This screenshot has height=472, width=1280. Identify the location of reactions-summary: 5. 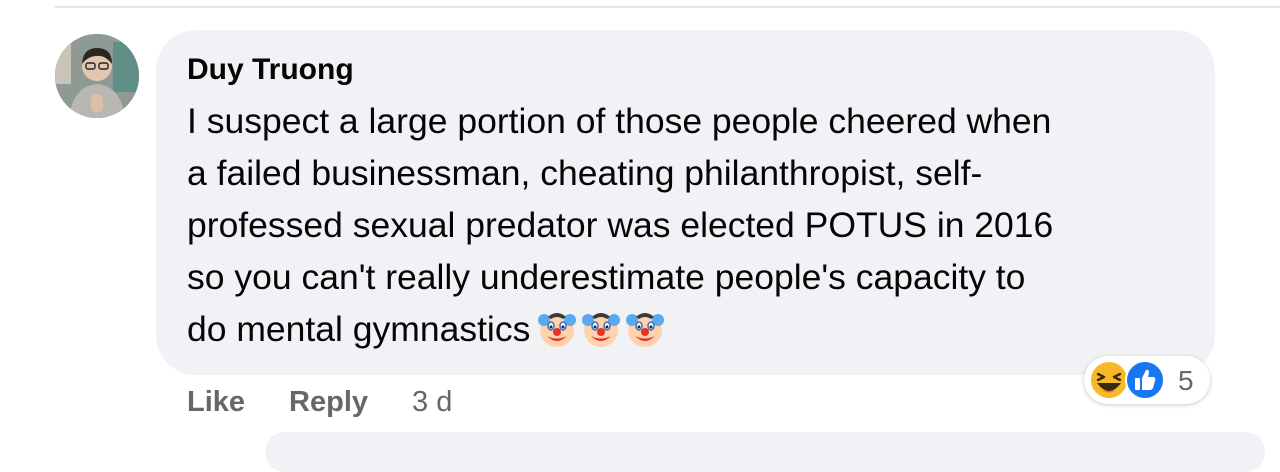
(1147, 380).